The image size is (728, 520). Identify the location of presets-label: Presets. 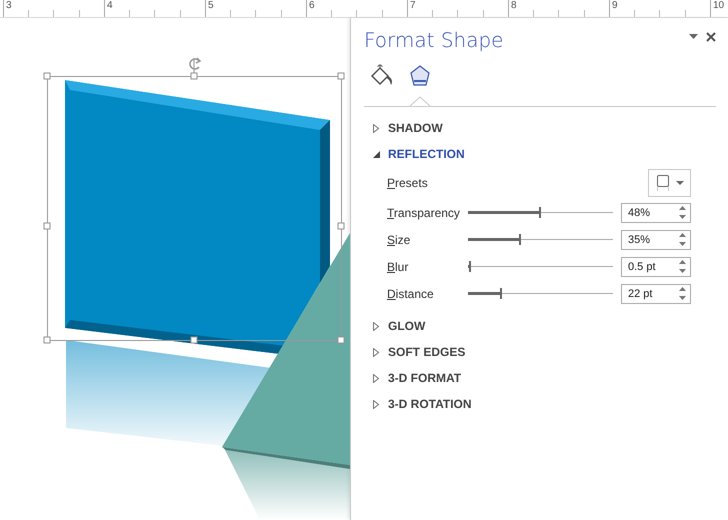
(408, 183).